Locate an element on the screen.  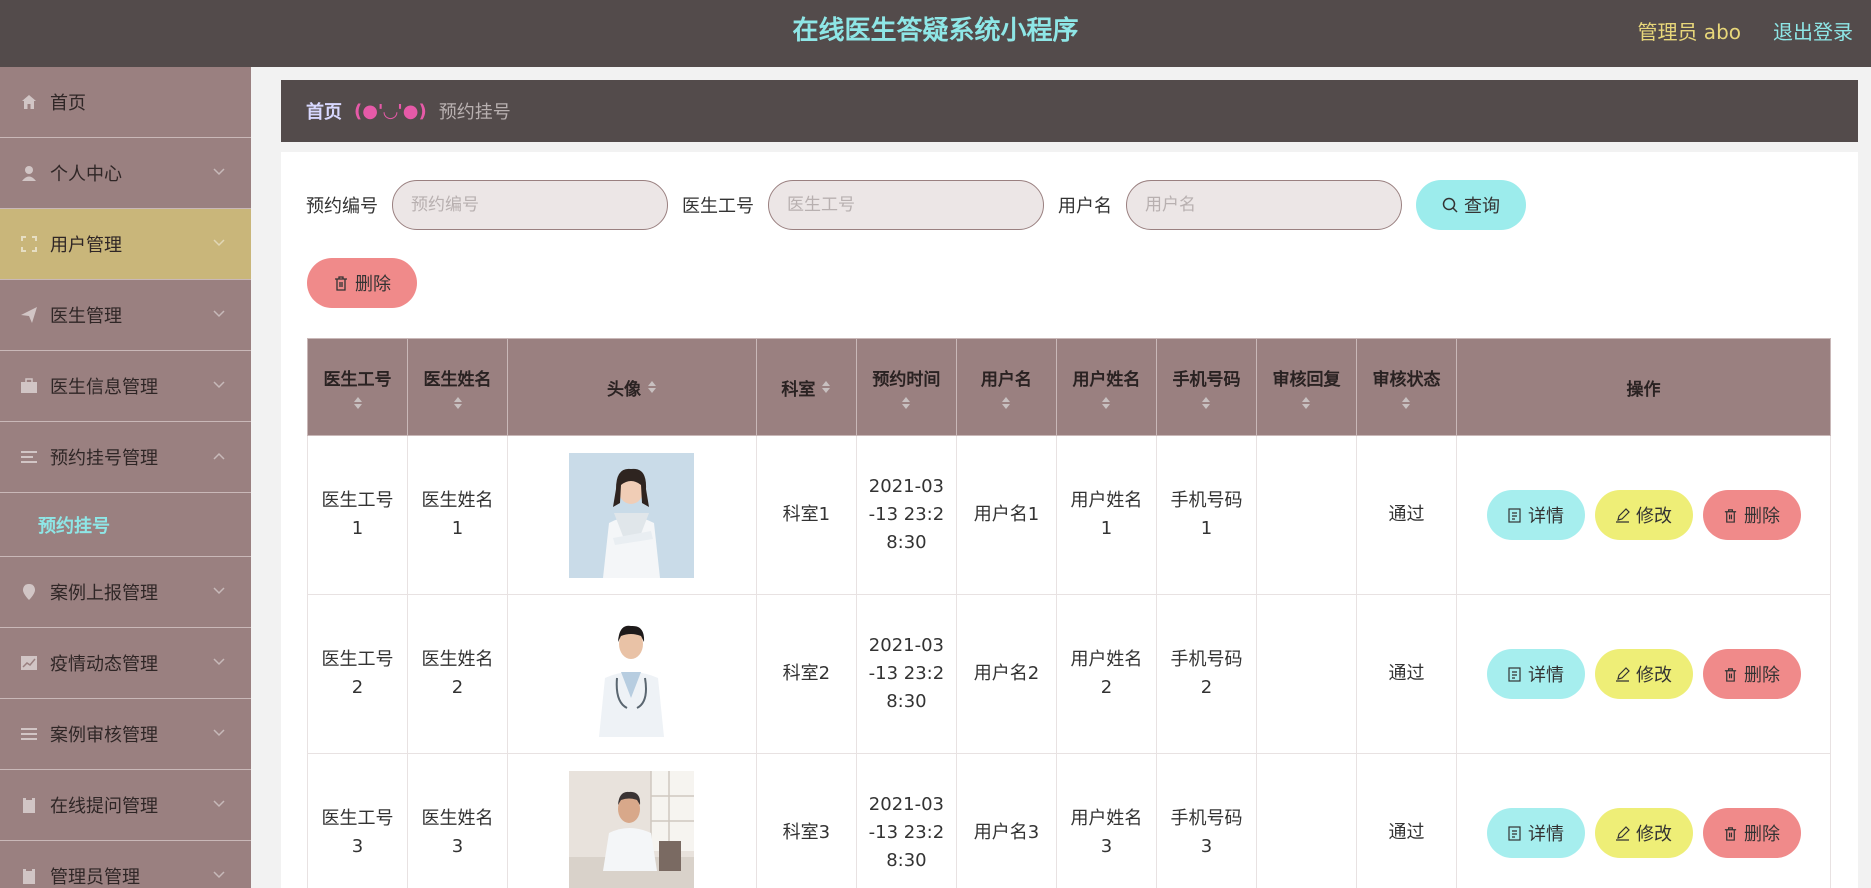
sidebar-item-online-question-management: 在线提问管理 is located at coordinates (125, 805).